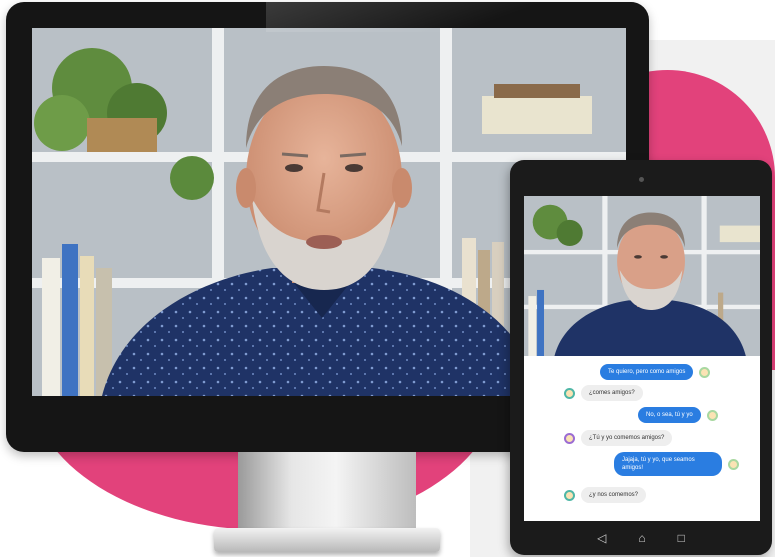  What do you see at coordinates (327, 492) in the screenshot?
I see `monitor-stand-neck` at bounding box center [327, 492].